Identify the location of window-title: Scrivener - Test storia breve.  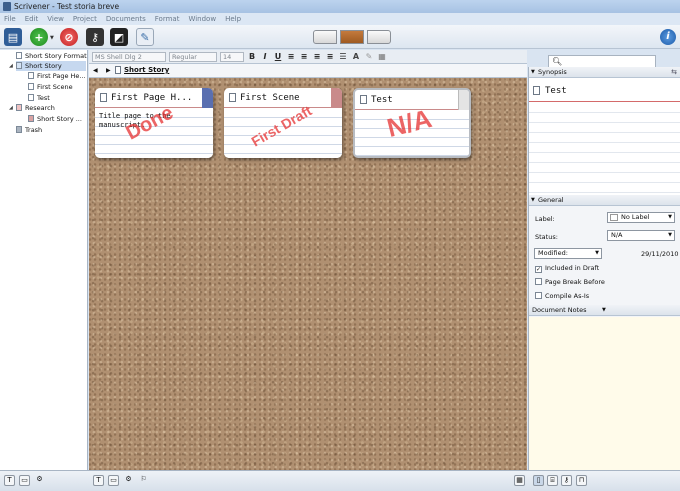
(67, 6).